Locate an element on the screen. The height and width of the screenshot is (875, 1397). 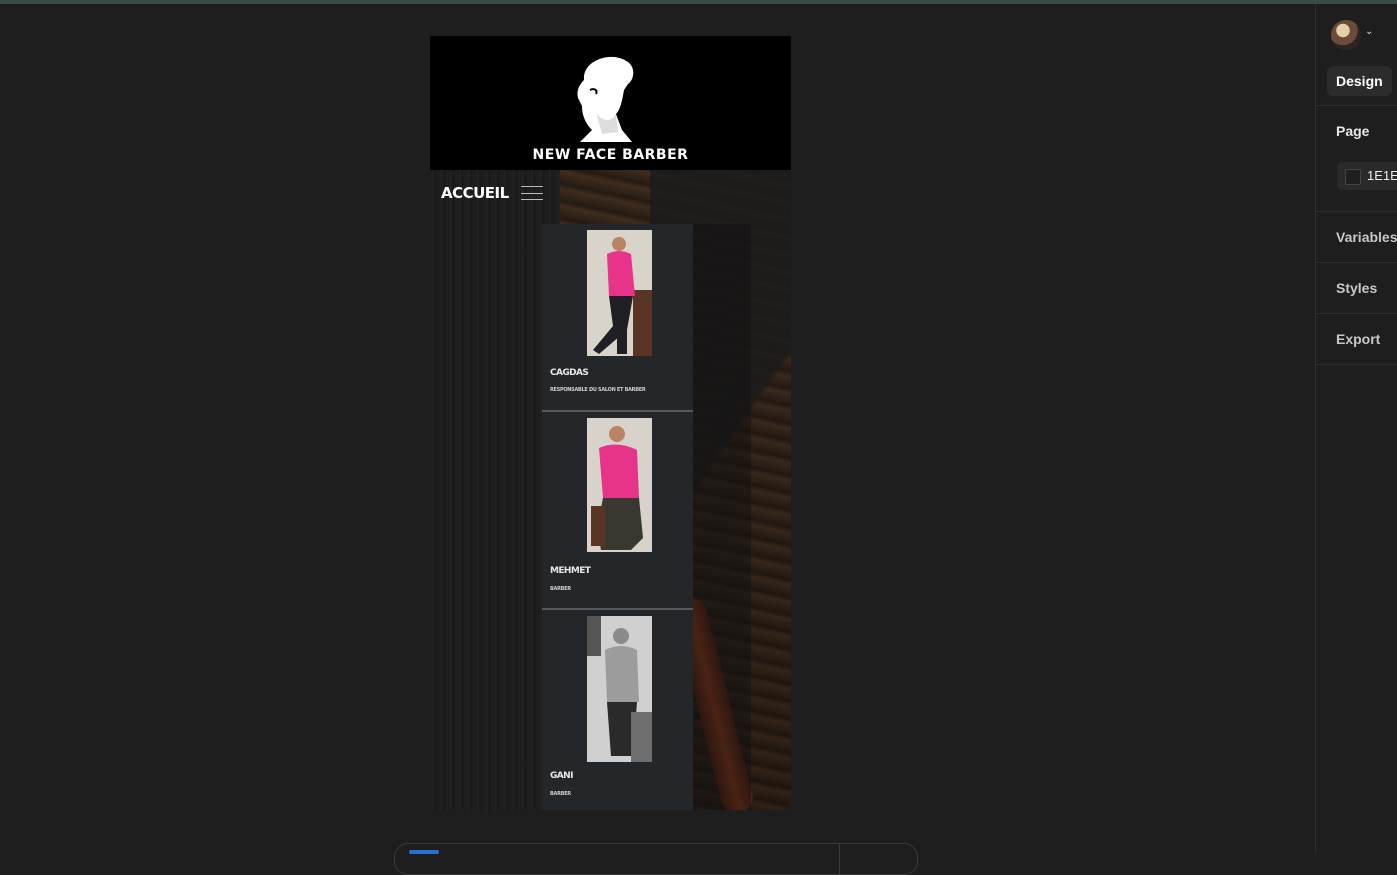
page-color-field: 1E1E is located at coordinates (1367, 176).